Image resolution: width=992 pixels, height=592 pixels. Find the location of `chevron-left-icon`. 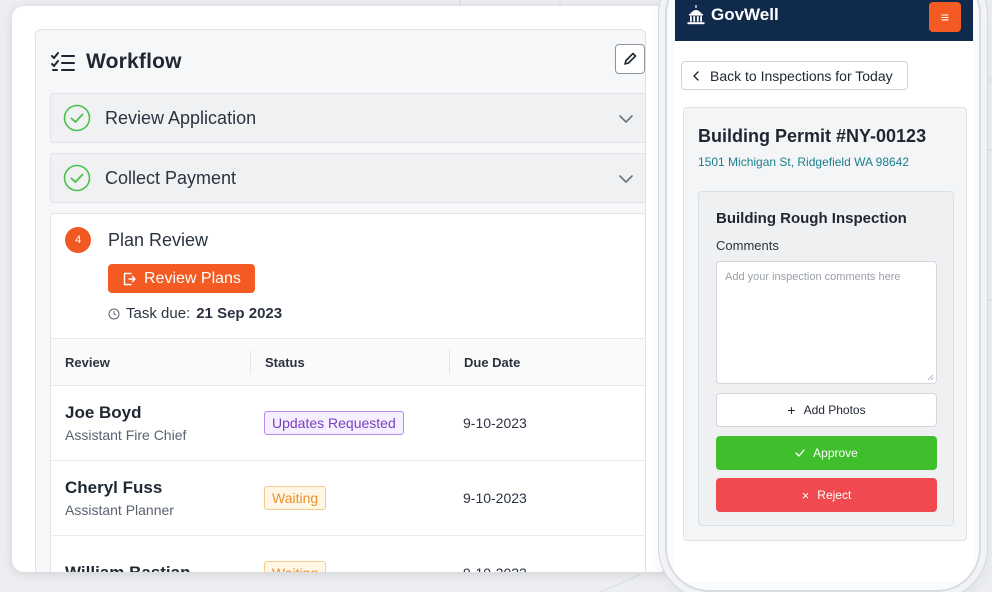

chevron-left-icon is located at coordinates (696, 75).